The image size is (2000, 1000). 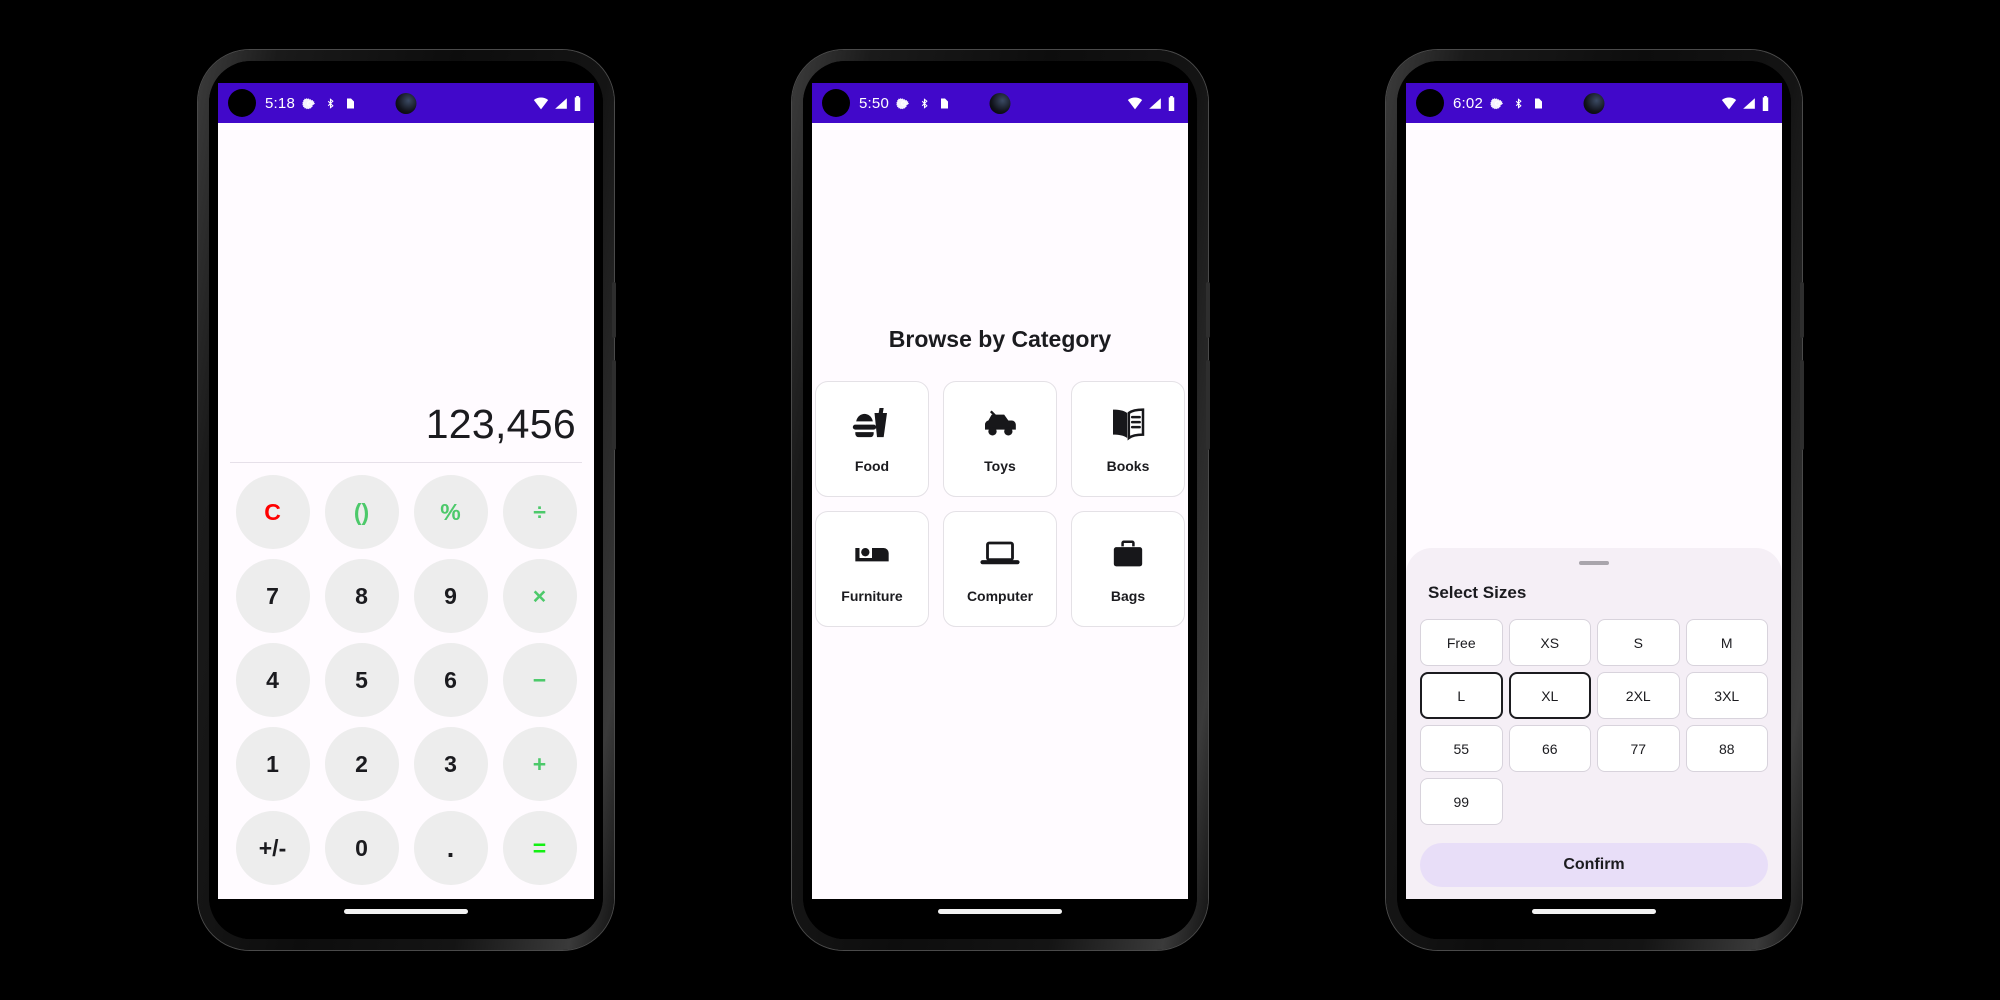 What do you see at coordinates (272, 680) in the screenshot?
I see `digit-4-key: 4` at bounding box center [272, 680].